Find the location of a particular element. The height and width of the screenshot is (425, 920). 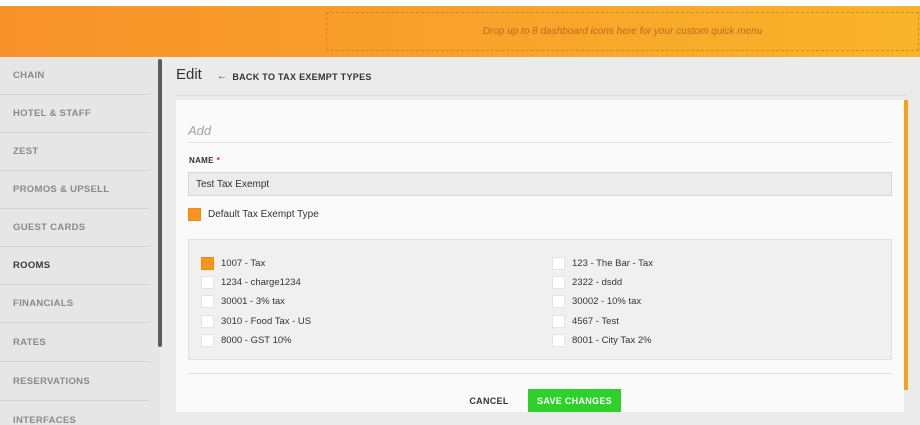

exempt-label: 2322 - dsdd is located at coordinates (597, 282).